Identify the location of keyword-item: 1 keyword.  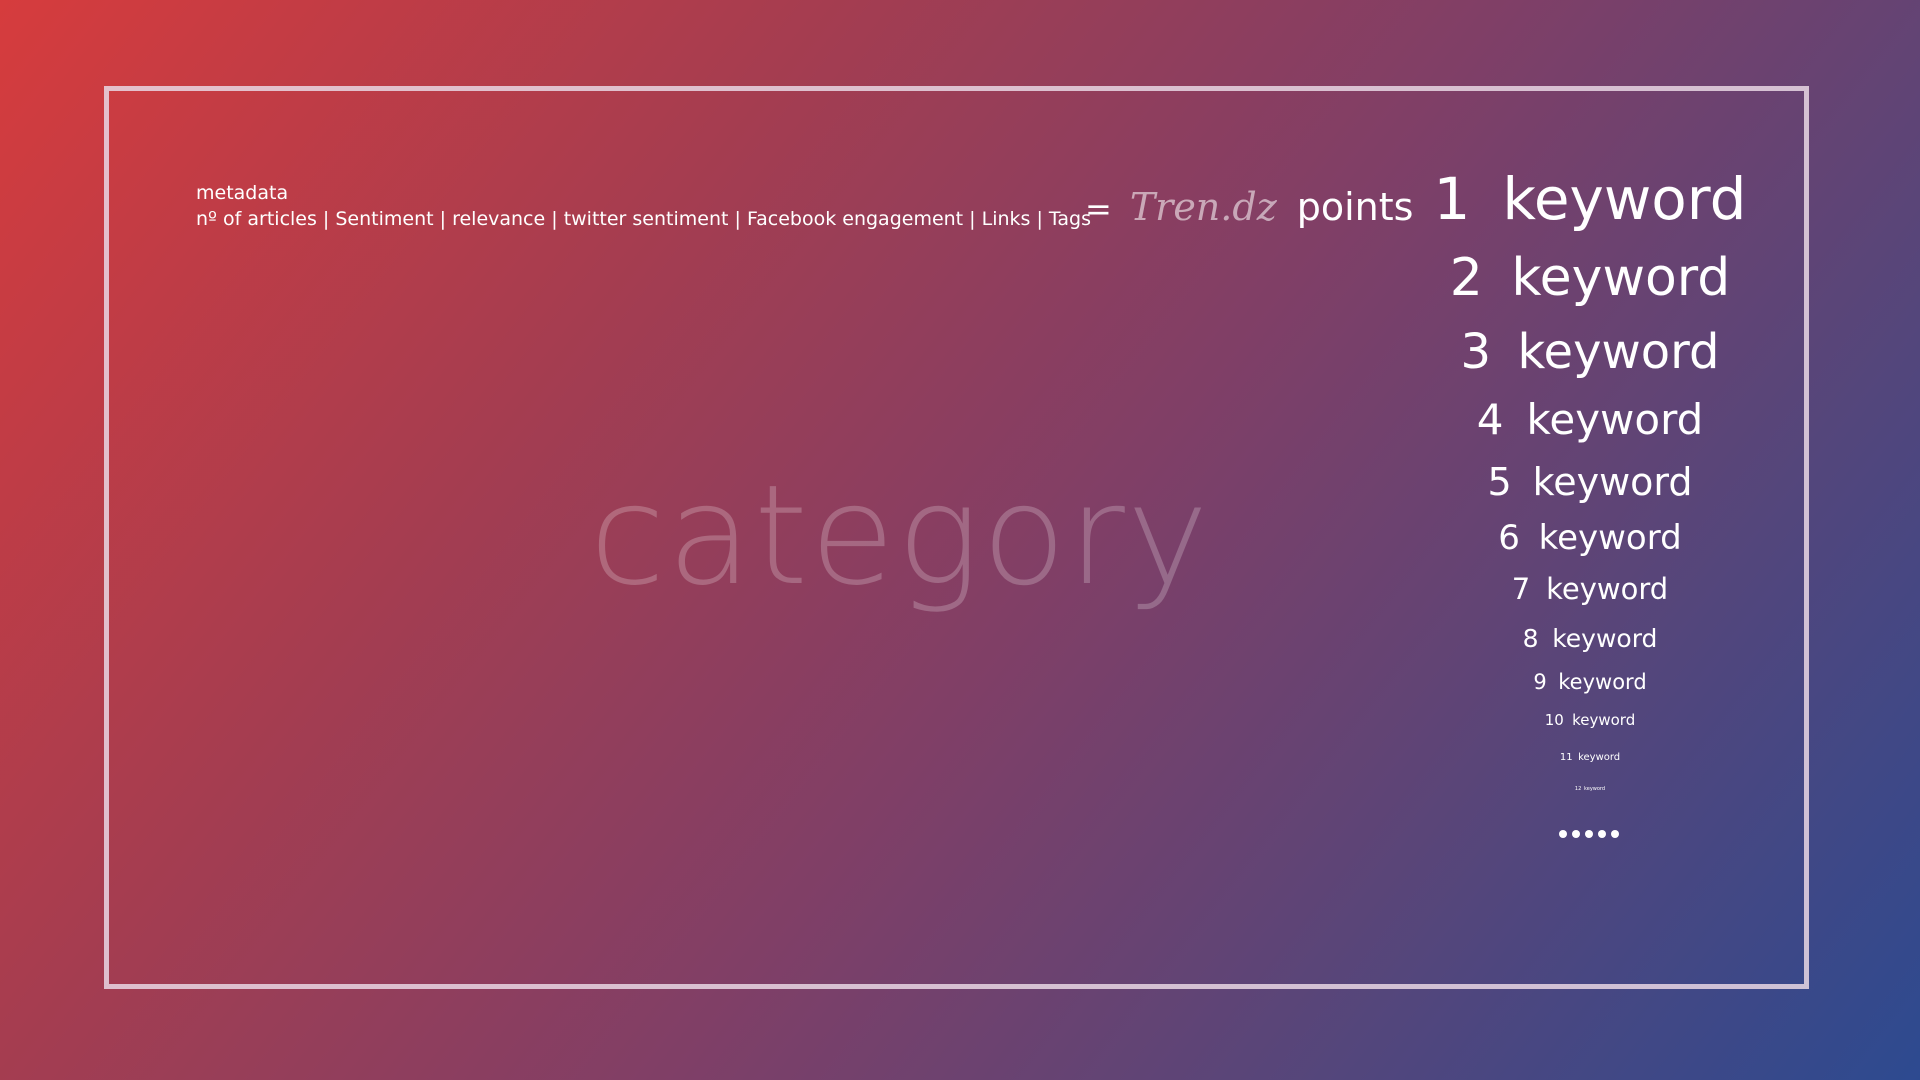
(1590, 199).